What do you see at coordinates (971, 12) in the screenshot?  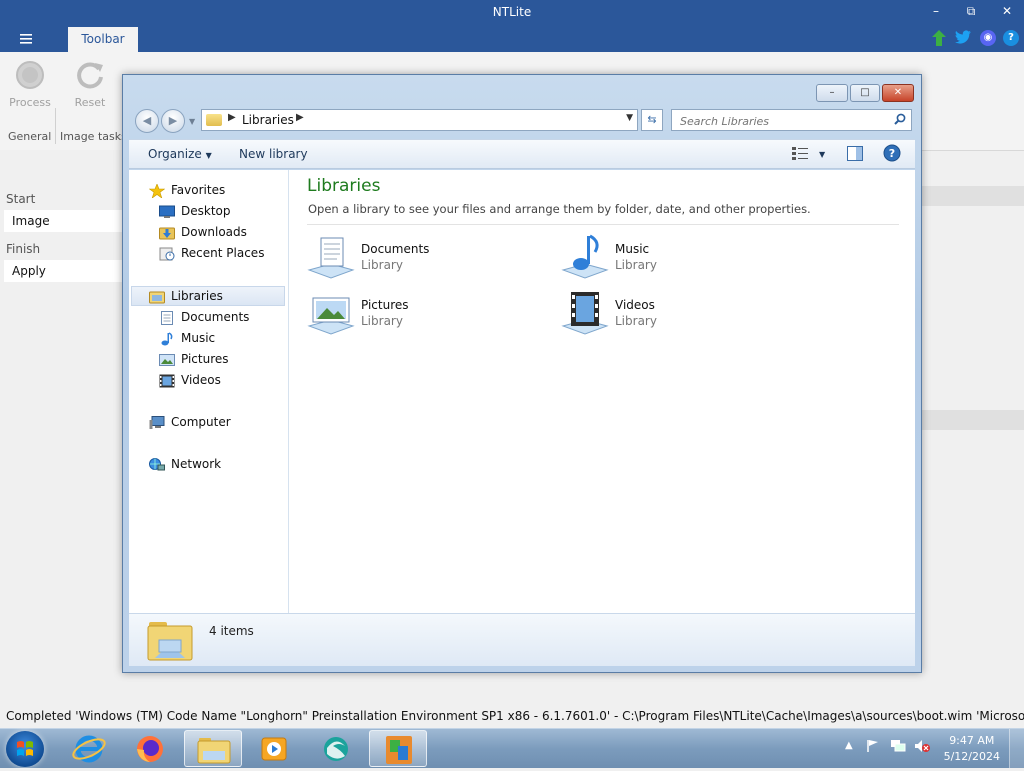 I see `ntlite-maximize-button: ⧉` at bounding box center [971, 12].